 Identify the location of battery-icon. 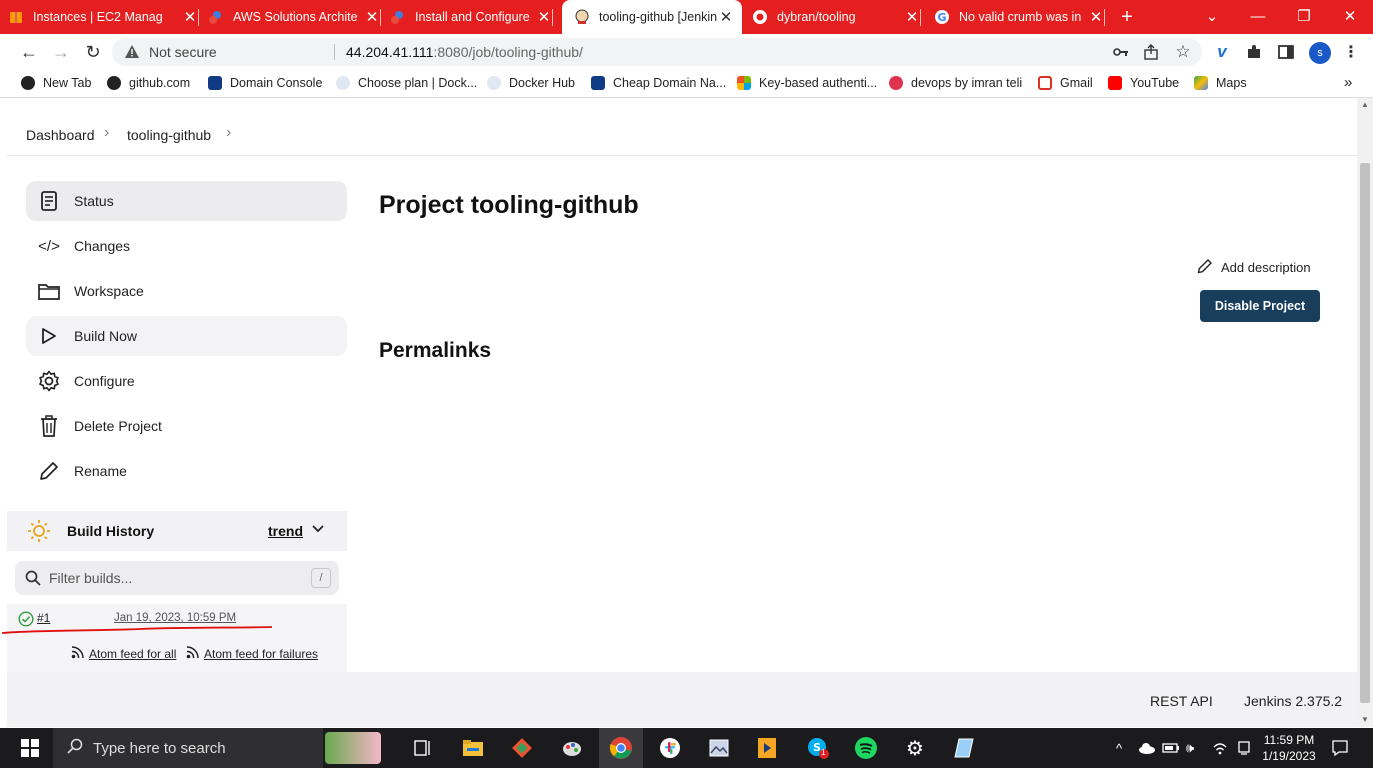
(1171, 748).